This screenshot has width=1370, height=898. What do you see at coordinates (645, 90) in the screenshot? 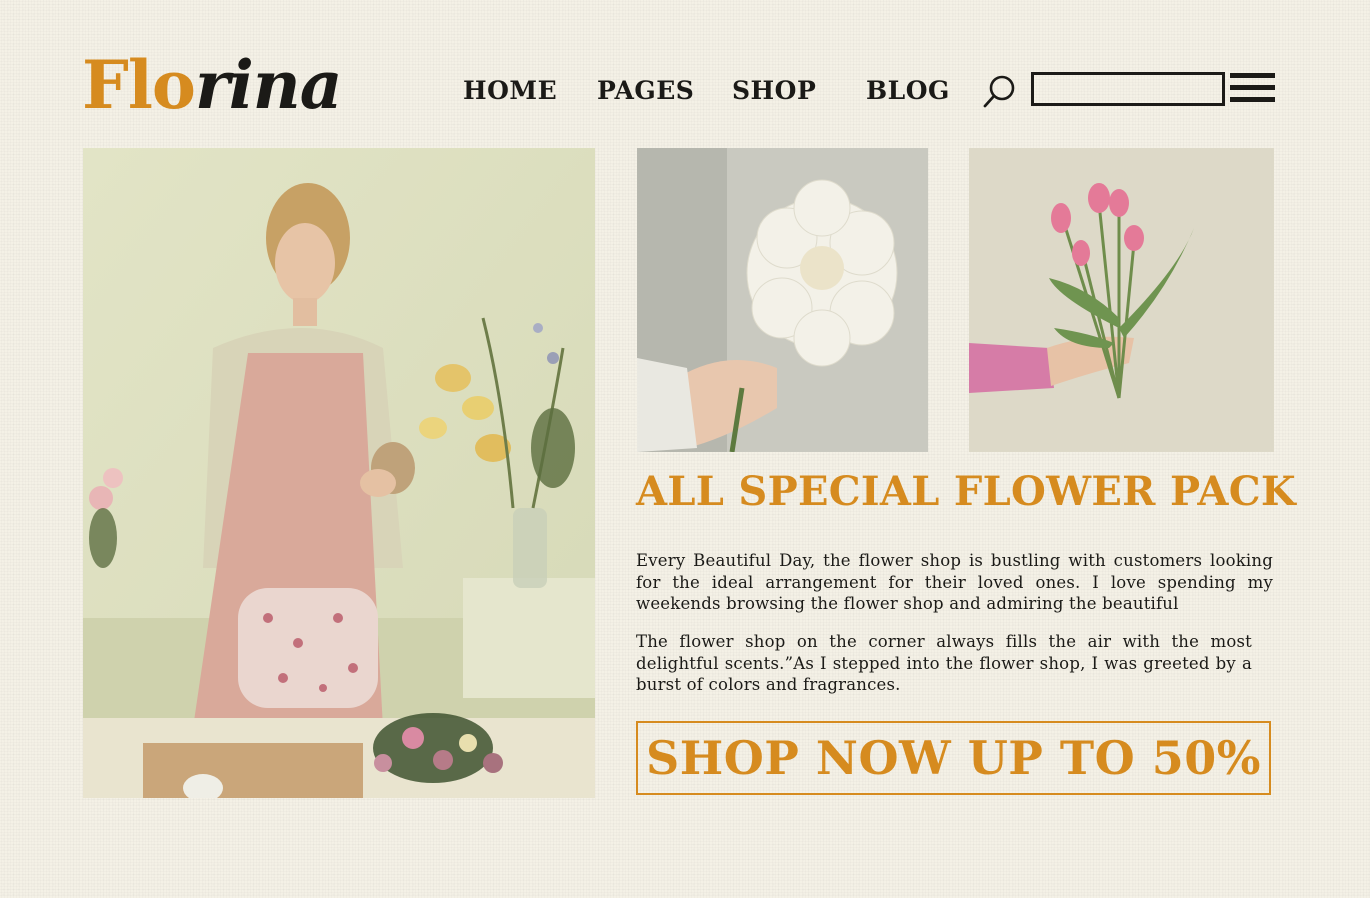
I see `nav-pages: PAGES` at bounding box center [645, 90].